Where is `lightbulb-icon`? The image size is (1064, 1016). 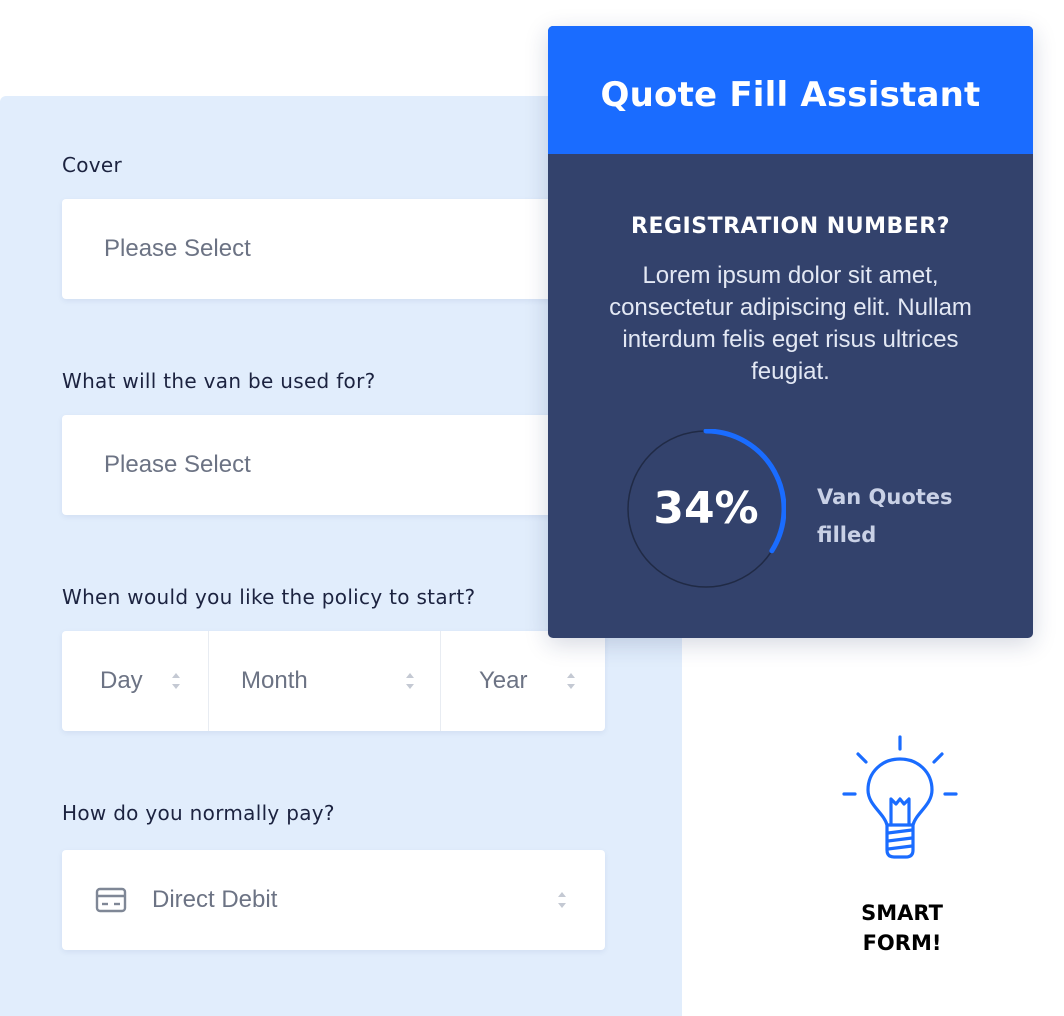 lightbulb-icon is located at coordinates (900, 797).